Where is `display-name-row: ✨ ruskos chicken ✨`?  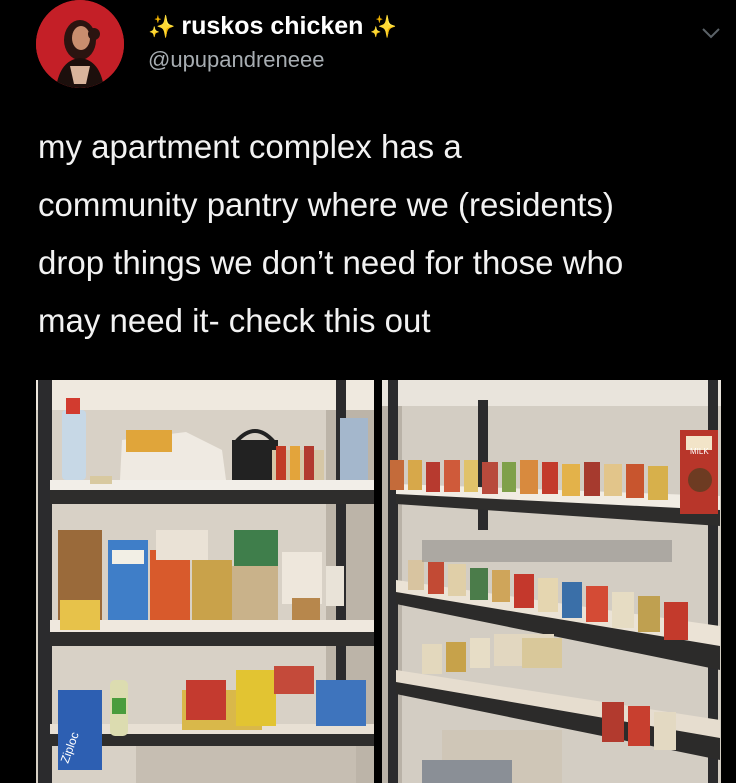 display-name-row: ✨ ruskos chicken ✨ is located at coordinates (272, 26).